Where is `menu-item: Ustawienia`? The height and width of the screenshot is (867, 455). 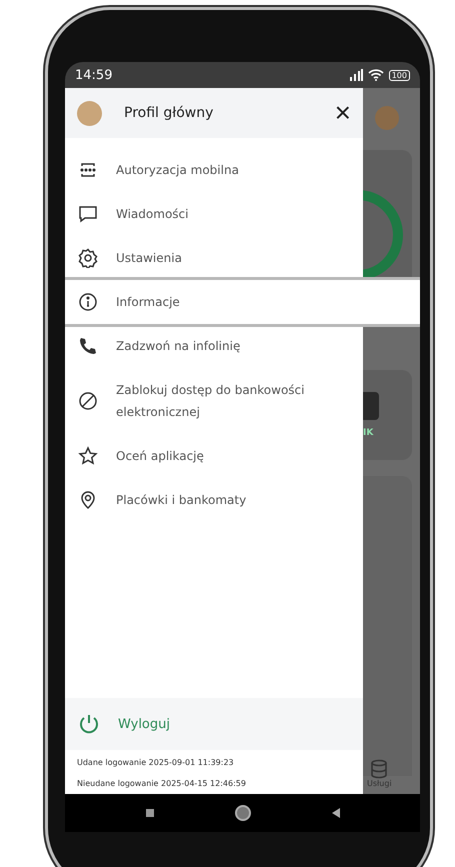 menu-item: Ustawienia is located at coordinates (214, 258).